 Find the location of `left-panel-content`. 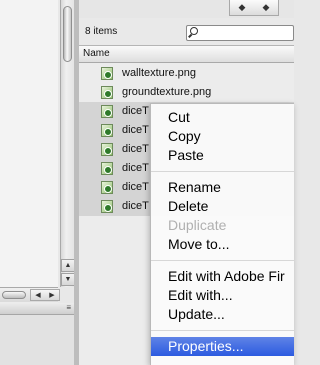

left-panel-content is located at coordinates (29, 143).